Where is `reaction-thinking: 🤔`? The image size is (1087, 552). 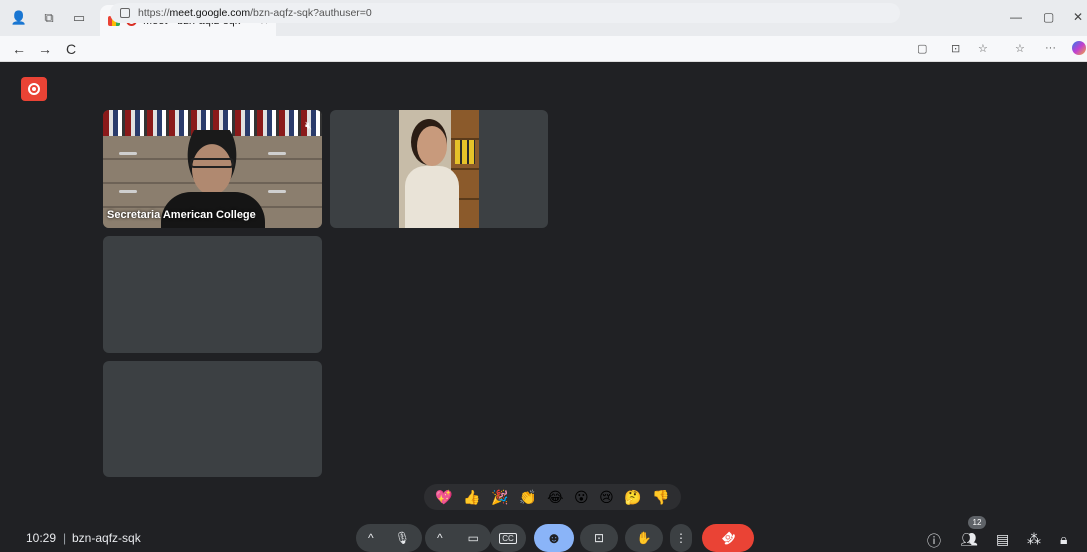
reaction-thinking: 🤔 is located at coordinates (632, 497).